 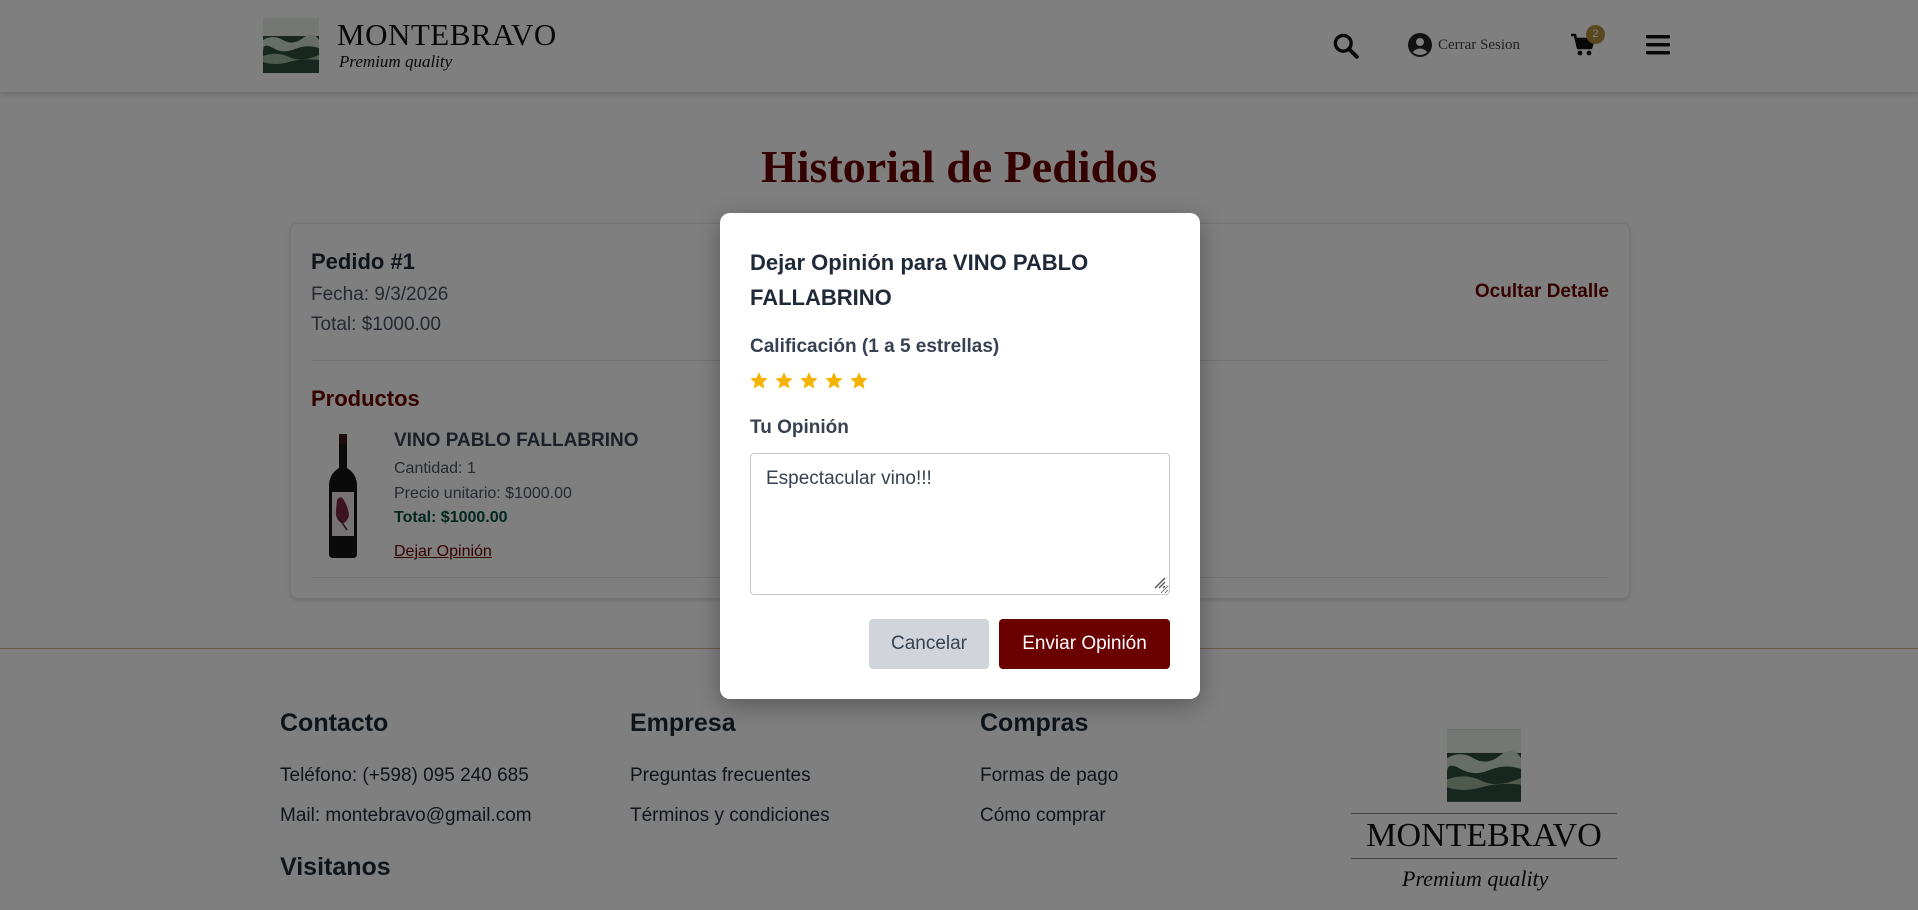 I want to click on star-rating, so click(x=809, y=381).